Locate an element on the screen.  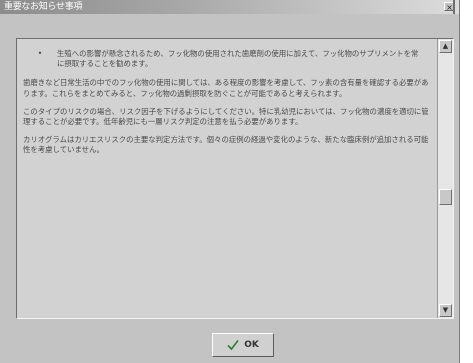
ok-label: OK is located at coordinates (251, 345).